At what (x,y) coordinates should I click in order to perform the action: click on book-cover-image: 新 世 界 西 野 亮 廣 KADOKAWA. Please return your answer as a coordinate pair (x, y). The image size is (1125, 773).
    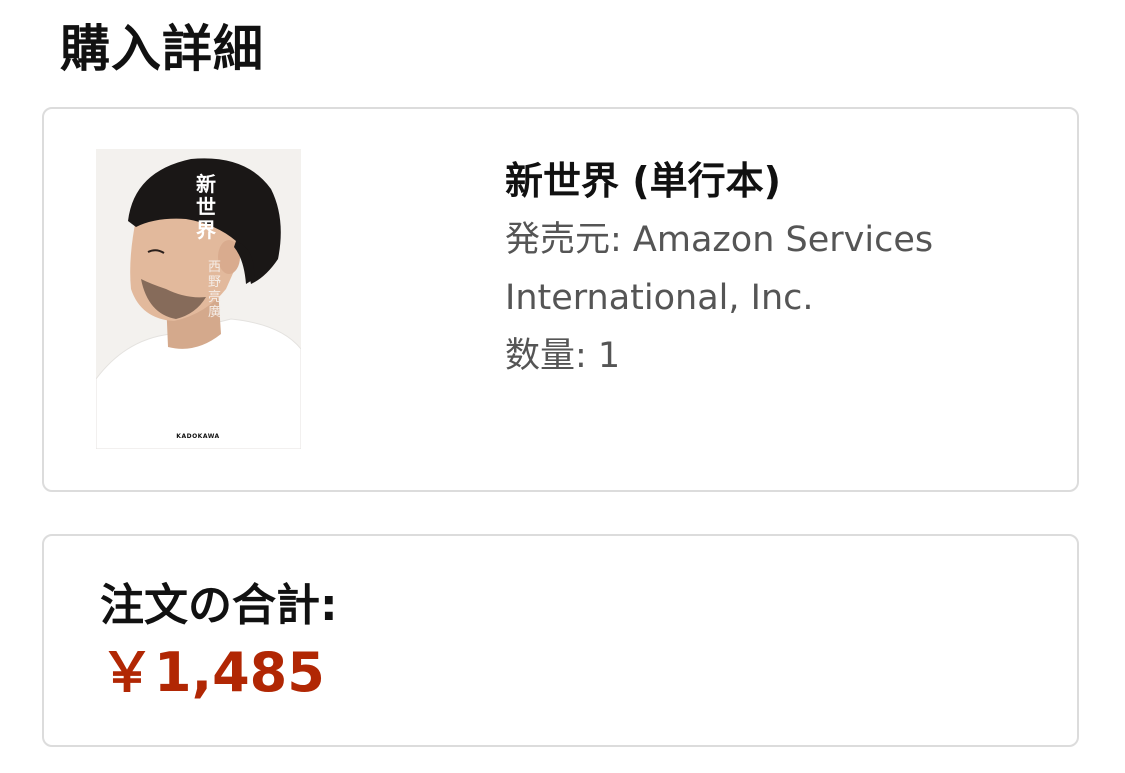
    Looking at the image, I should click on (198, 299).